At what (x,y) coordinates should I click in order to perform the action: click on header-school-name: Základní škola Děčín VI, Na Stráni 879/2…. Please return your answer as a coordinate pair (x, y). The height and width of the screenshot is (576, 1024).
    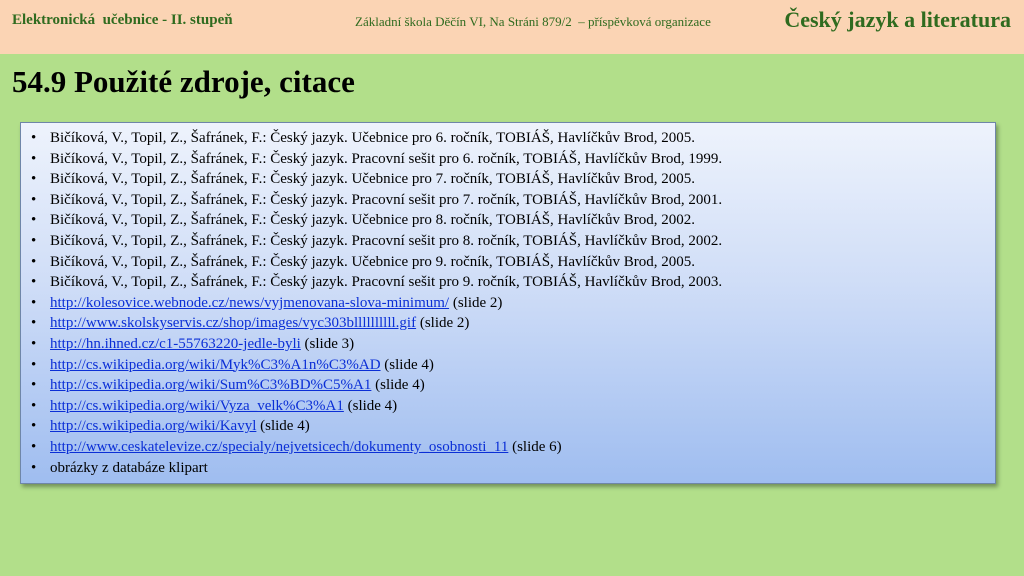
    Looking at the image, I should click on (533, 21).